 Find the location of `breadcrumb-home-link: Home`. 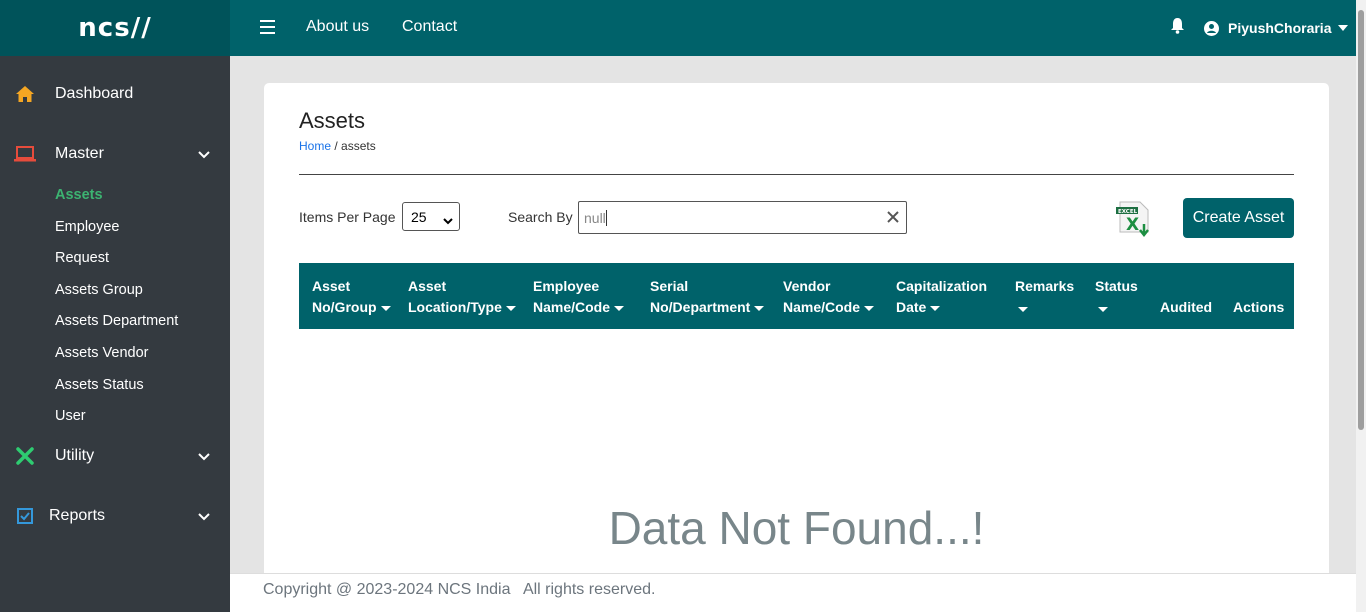

breadcrumb-home-link: Home is located at coordinates (315, 146).